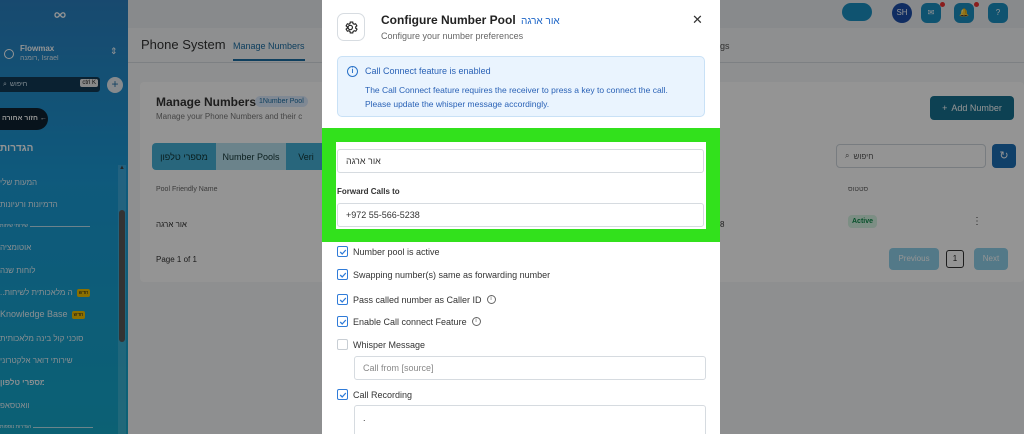 The height and width of the screenshot is (434, 1024). What do you see at coordinates (381, 344) in the screenshot?
I see `whisper-message-checkbox: Whisper Message` at bounding box center [381, 344].